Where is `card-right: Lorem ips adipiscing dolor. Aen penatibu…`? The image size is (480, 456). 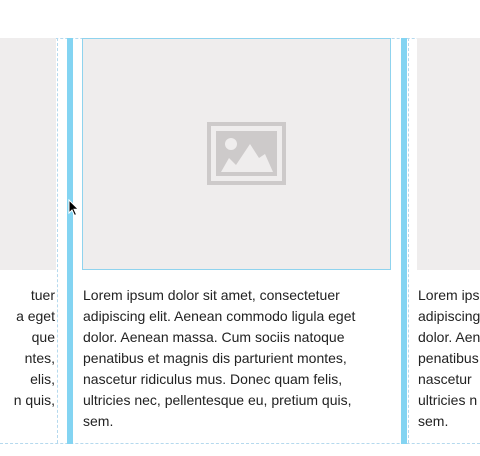 card-right: Lorem ips adipiscing dolor. Aen penatibu… is located at coordinates (444, 240).